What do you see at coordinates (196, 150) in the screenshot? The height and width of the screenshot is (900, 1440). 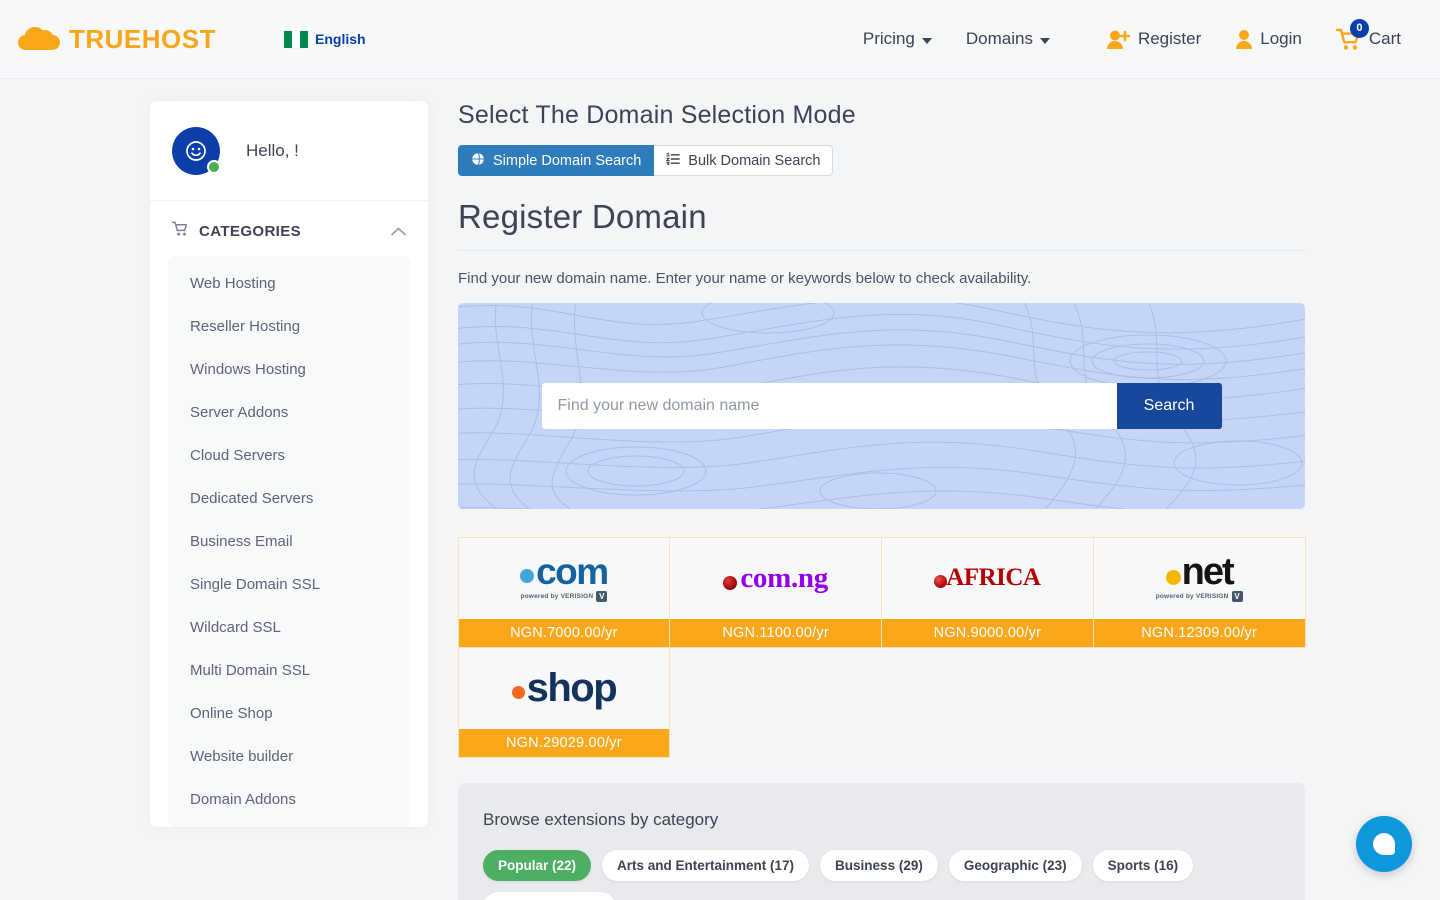 I see `avatar` at bounding box center [196, 150].